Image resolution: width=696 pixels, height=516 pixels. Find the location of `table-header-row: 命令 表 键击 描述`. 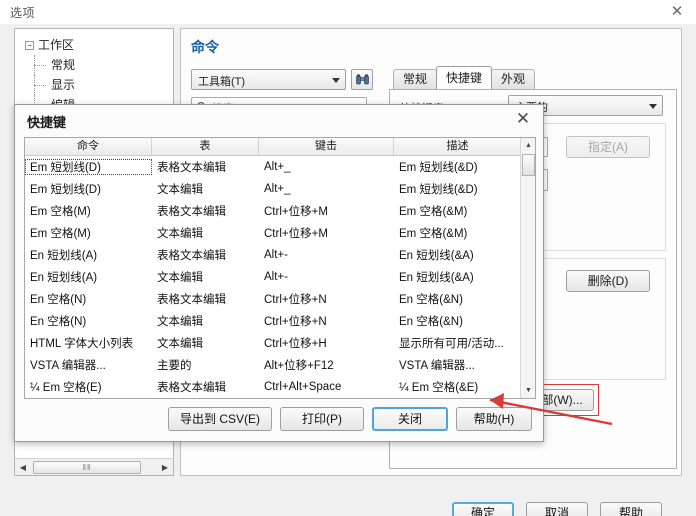

table-header-row: 命令 表 键击 描述 is located at coordinates (280, 147).